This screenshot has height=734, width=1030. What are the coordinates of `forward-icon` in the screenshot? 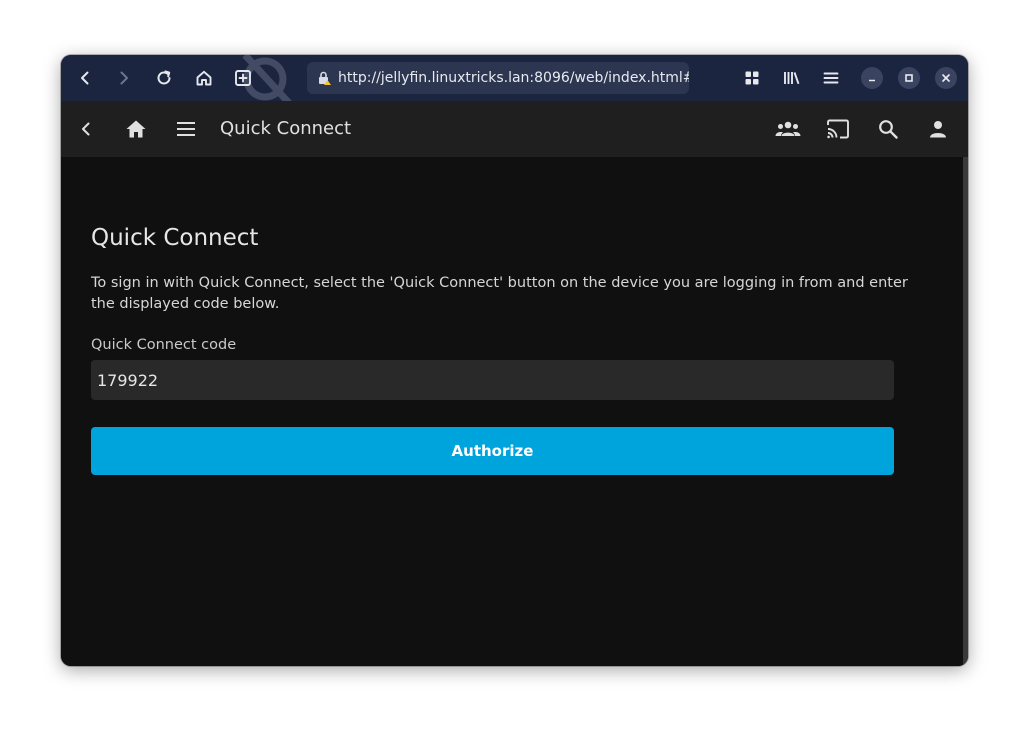 It's located at (124, 78).